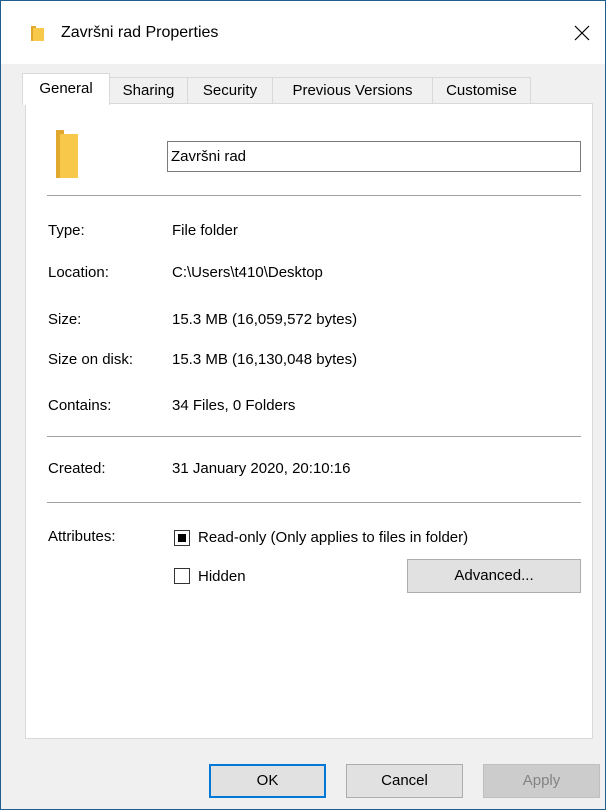  I want to click on location-value: C:\Users\t410\Desktop, so click(247, 272).